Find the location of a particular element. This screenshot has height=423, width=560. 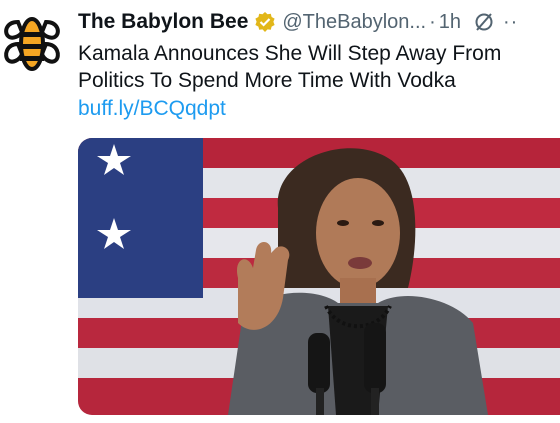

verified-badge-icon is located at coordinates (265, 22).